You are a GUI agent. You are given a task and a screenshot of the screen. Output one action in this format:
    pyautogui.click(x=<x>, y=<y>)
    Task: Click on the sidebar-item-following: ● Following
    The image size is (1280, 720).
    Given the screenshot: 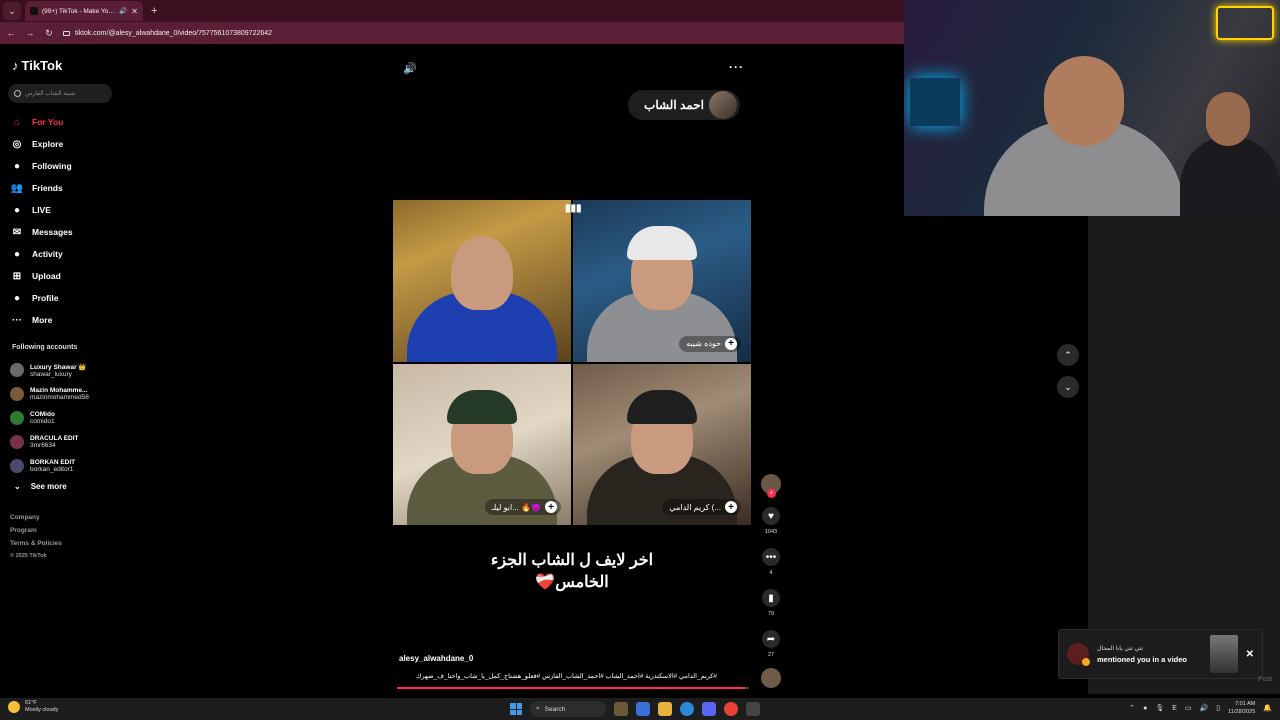 What is the action you would take?
    pyautogui.click(x=41, y=166)
    